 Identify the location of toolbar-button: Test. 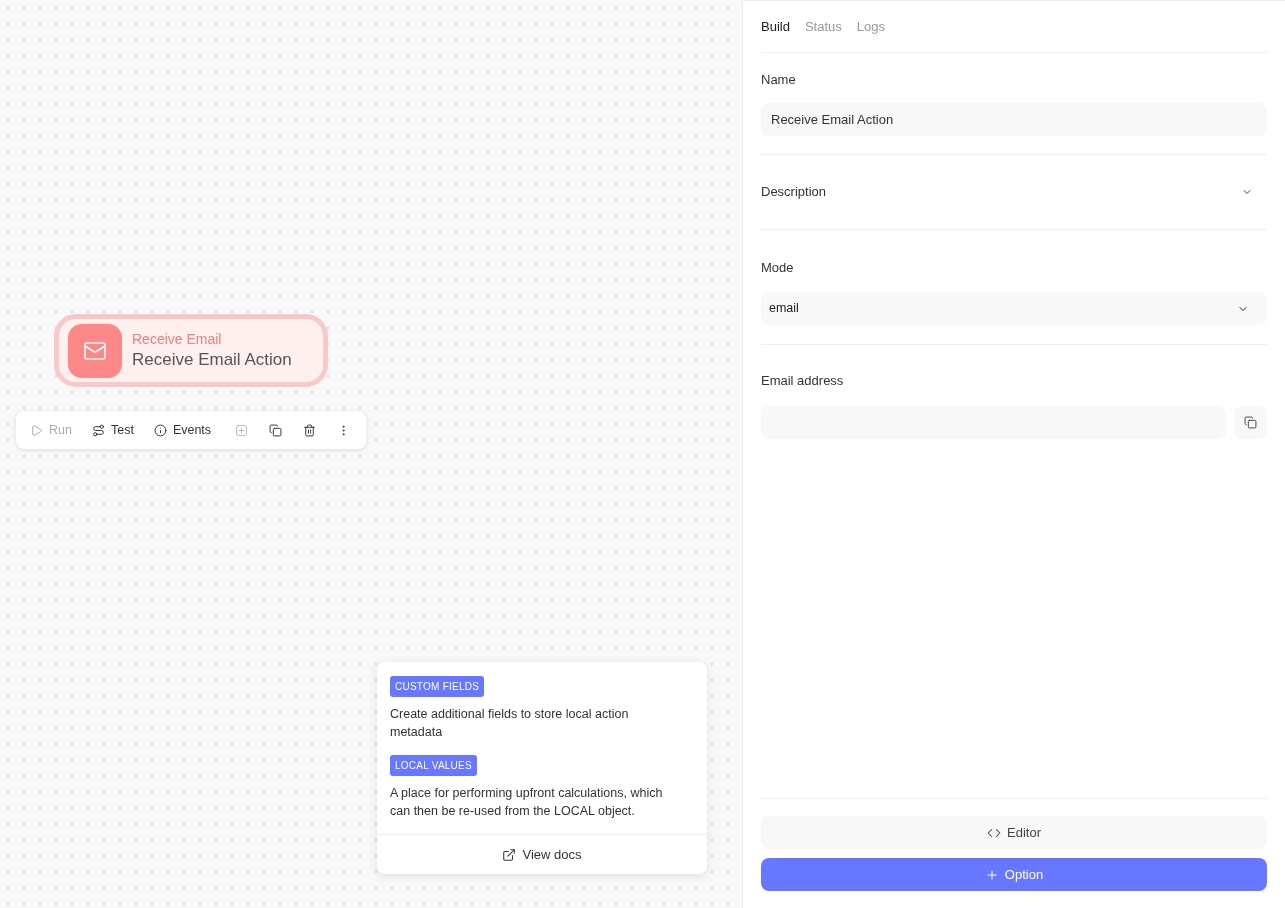
(112, 430).